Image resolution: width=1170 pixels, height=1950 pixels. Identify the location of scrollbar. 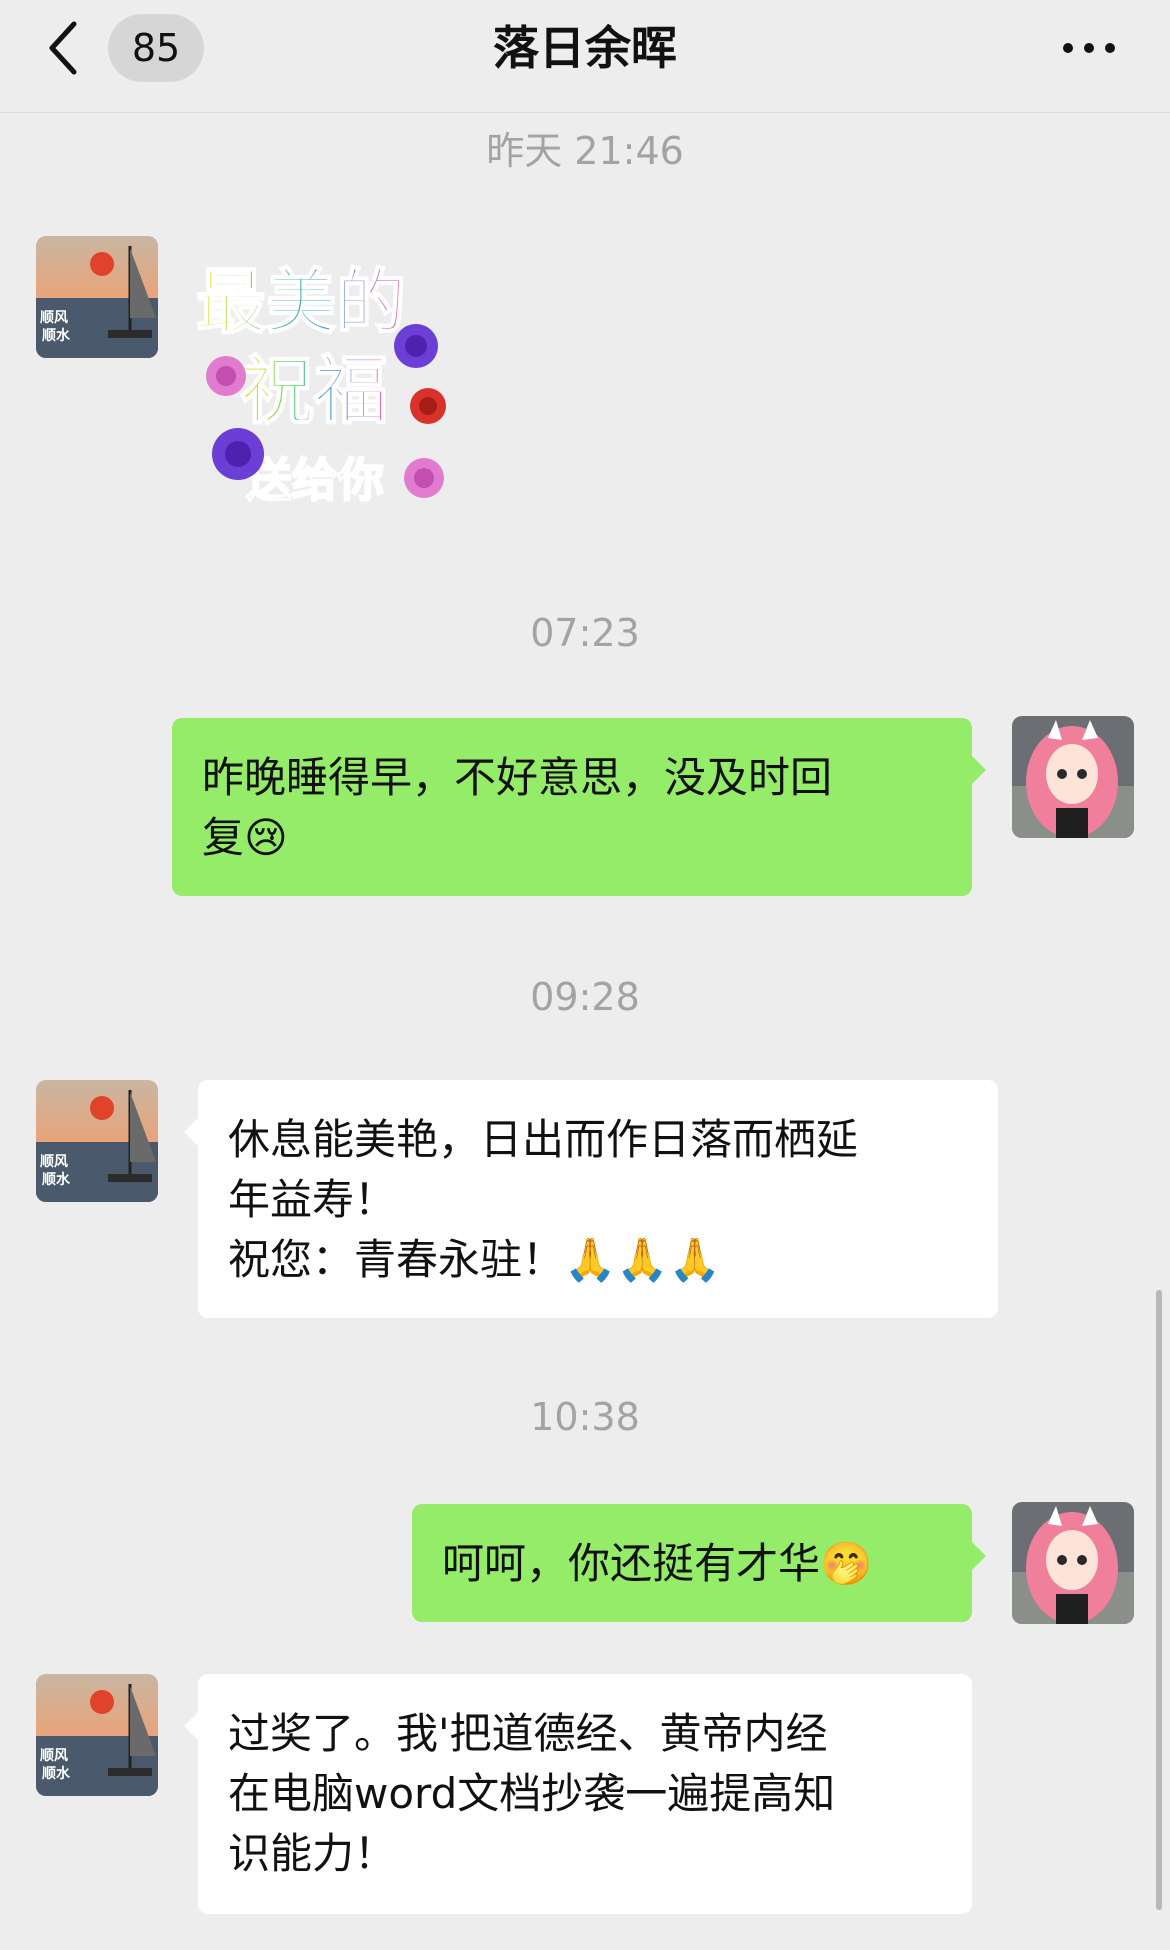
(1159, 1600).